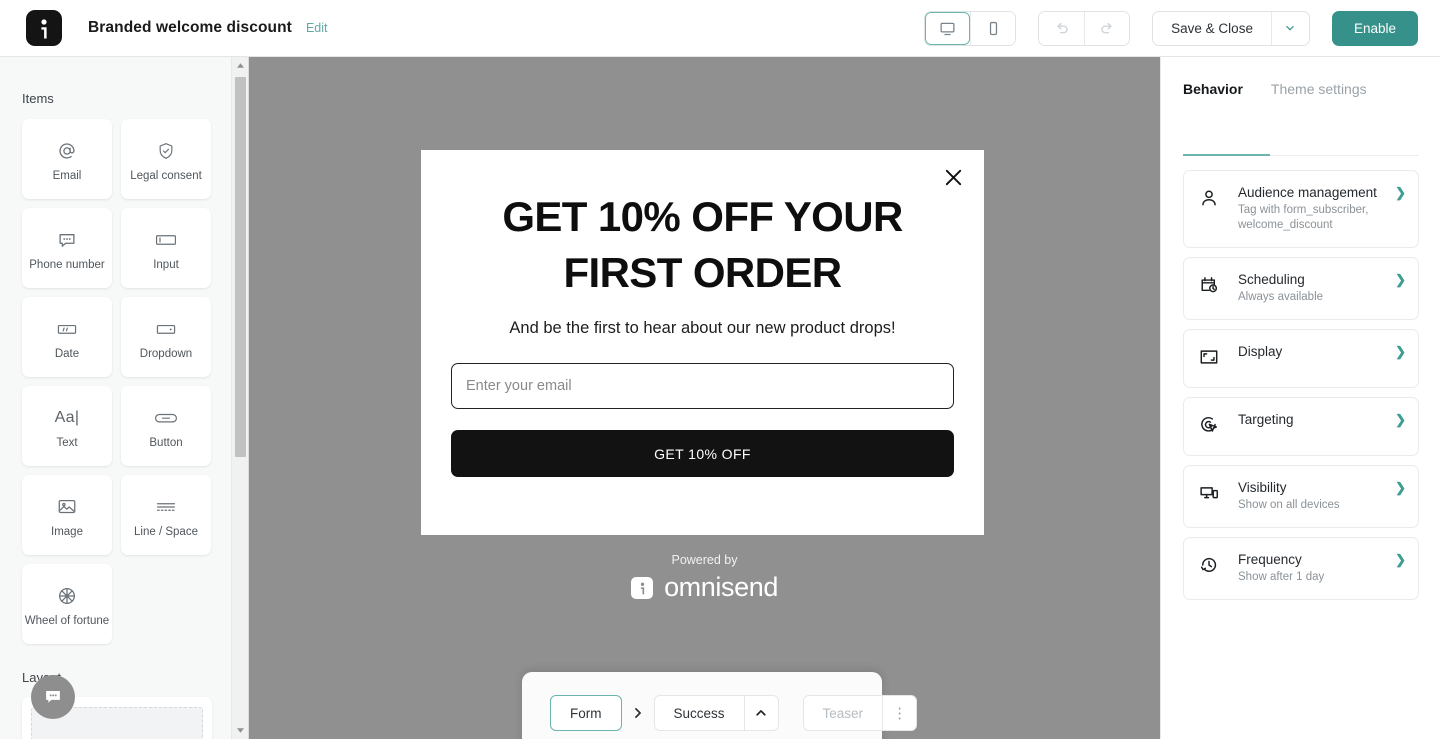  I want to click on redo-icon, so click(1107, 28).